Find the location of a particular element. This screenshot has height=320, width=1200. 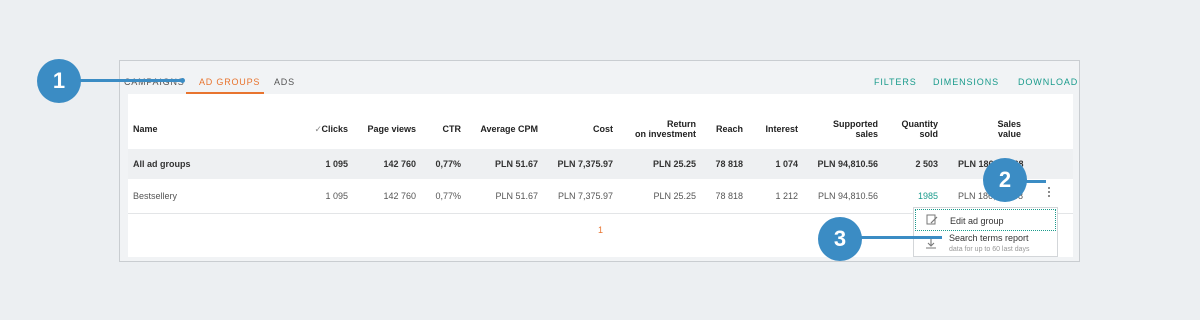

header-supported-line2: sales is located at coordinates (866, 134).